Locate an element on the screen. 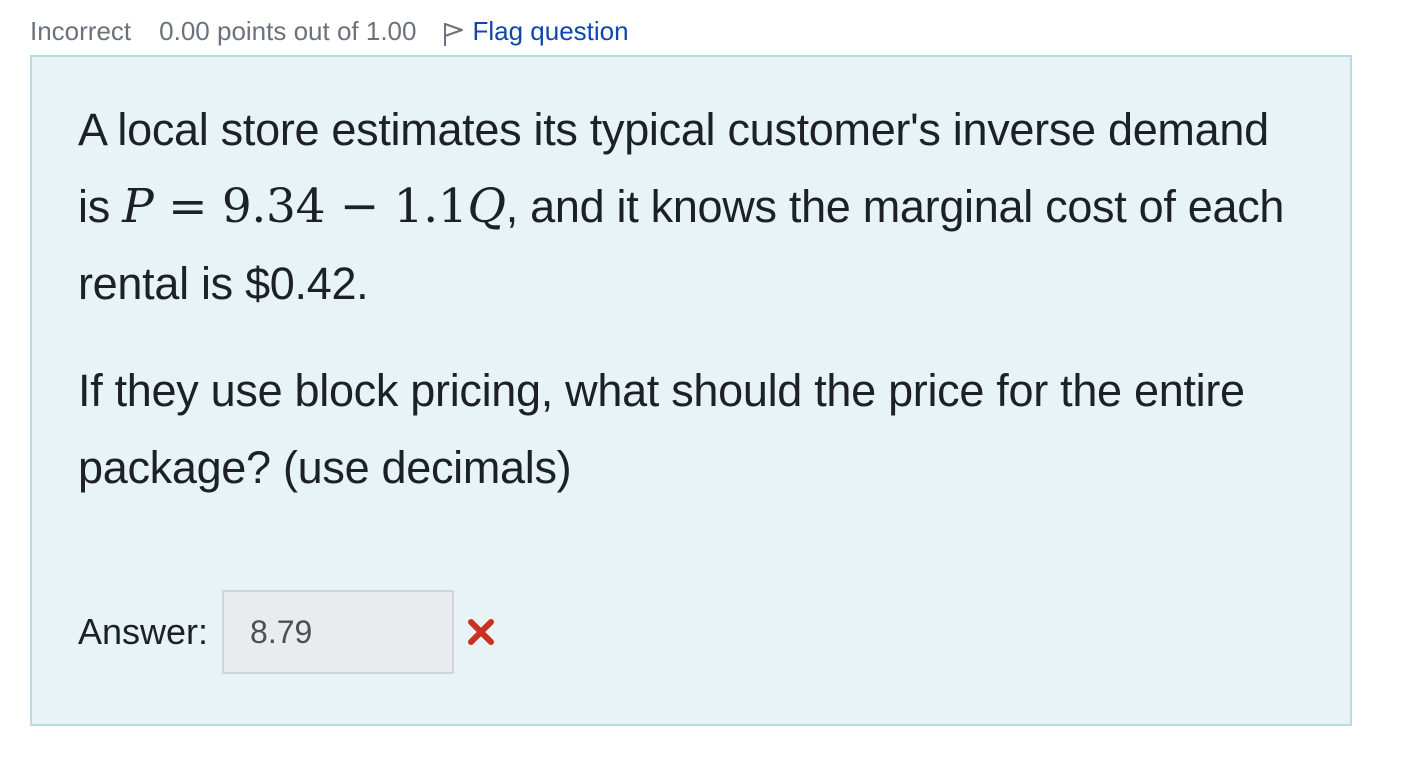  flag-question-link: Flag question is located at coordinates (534, 31).